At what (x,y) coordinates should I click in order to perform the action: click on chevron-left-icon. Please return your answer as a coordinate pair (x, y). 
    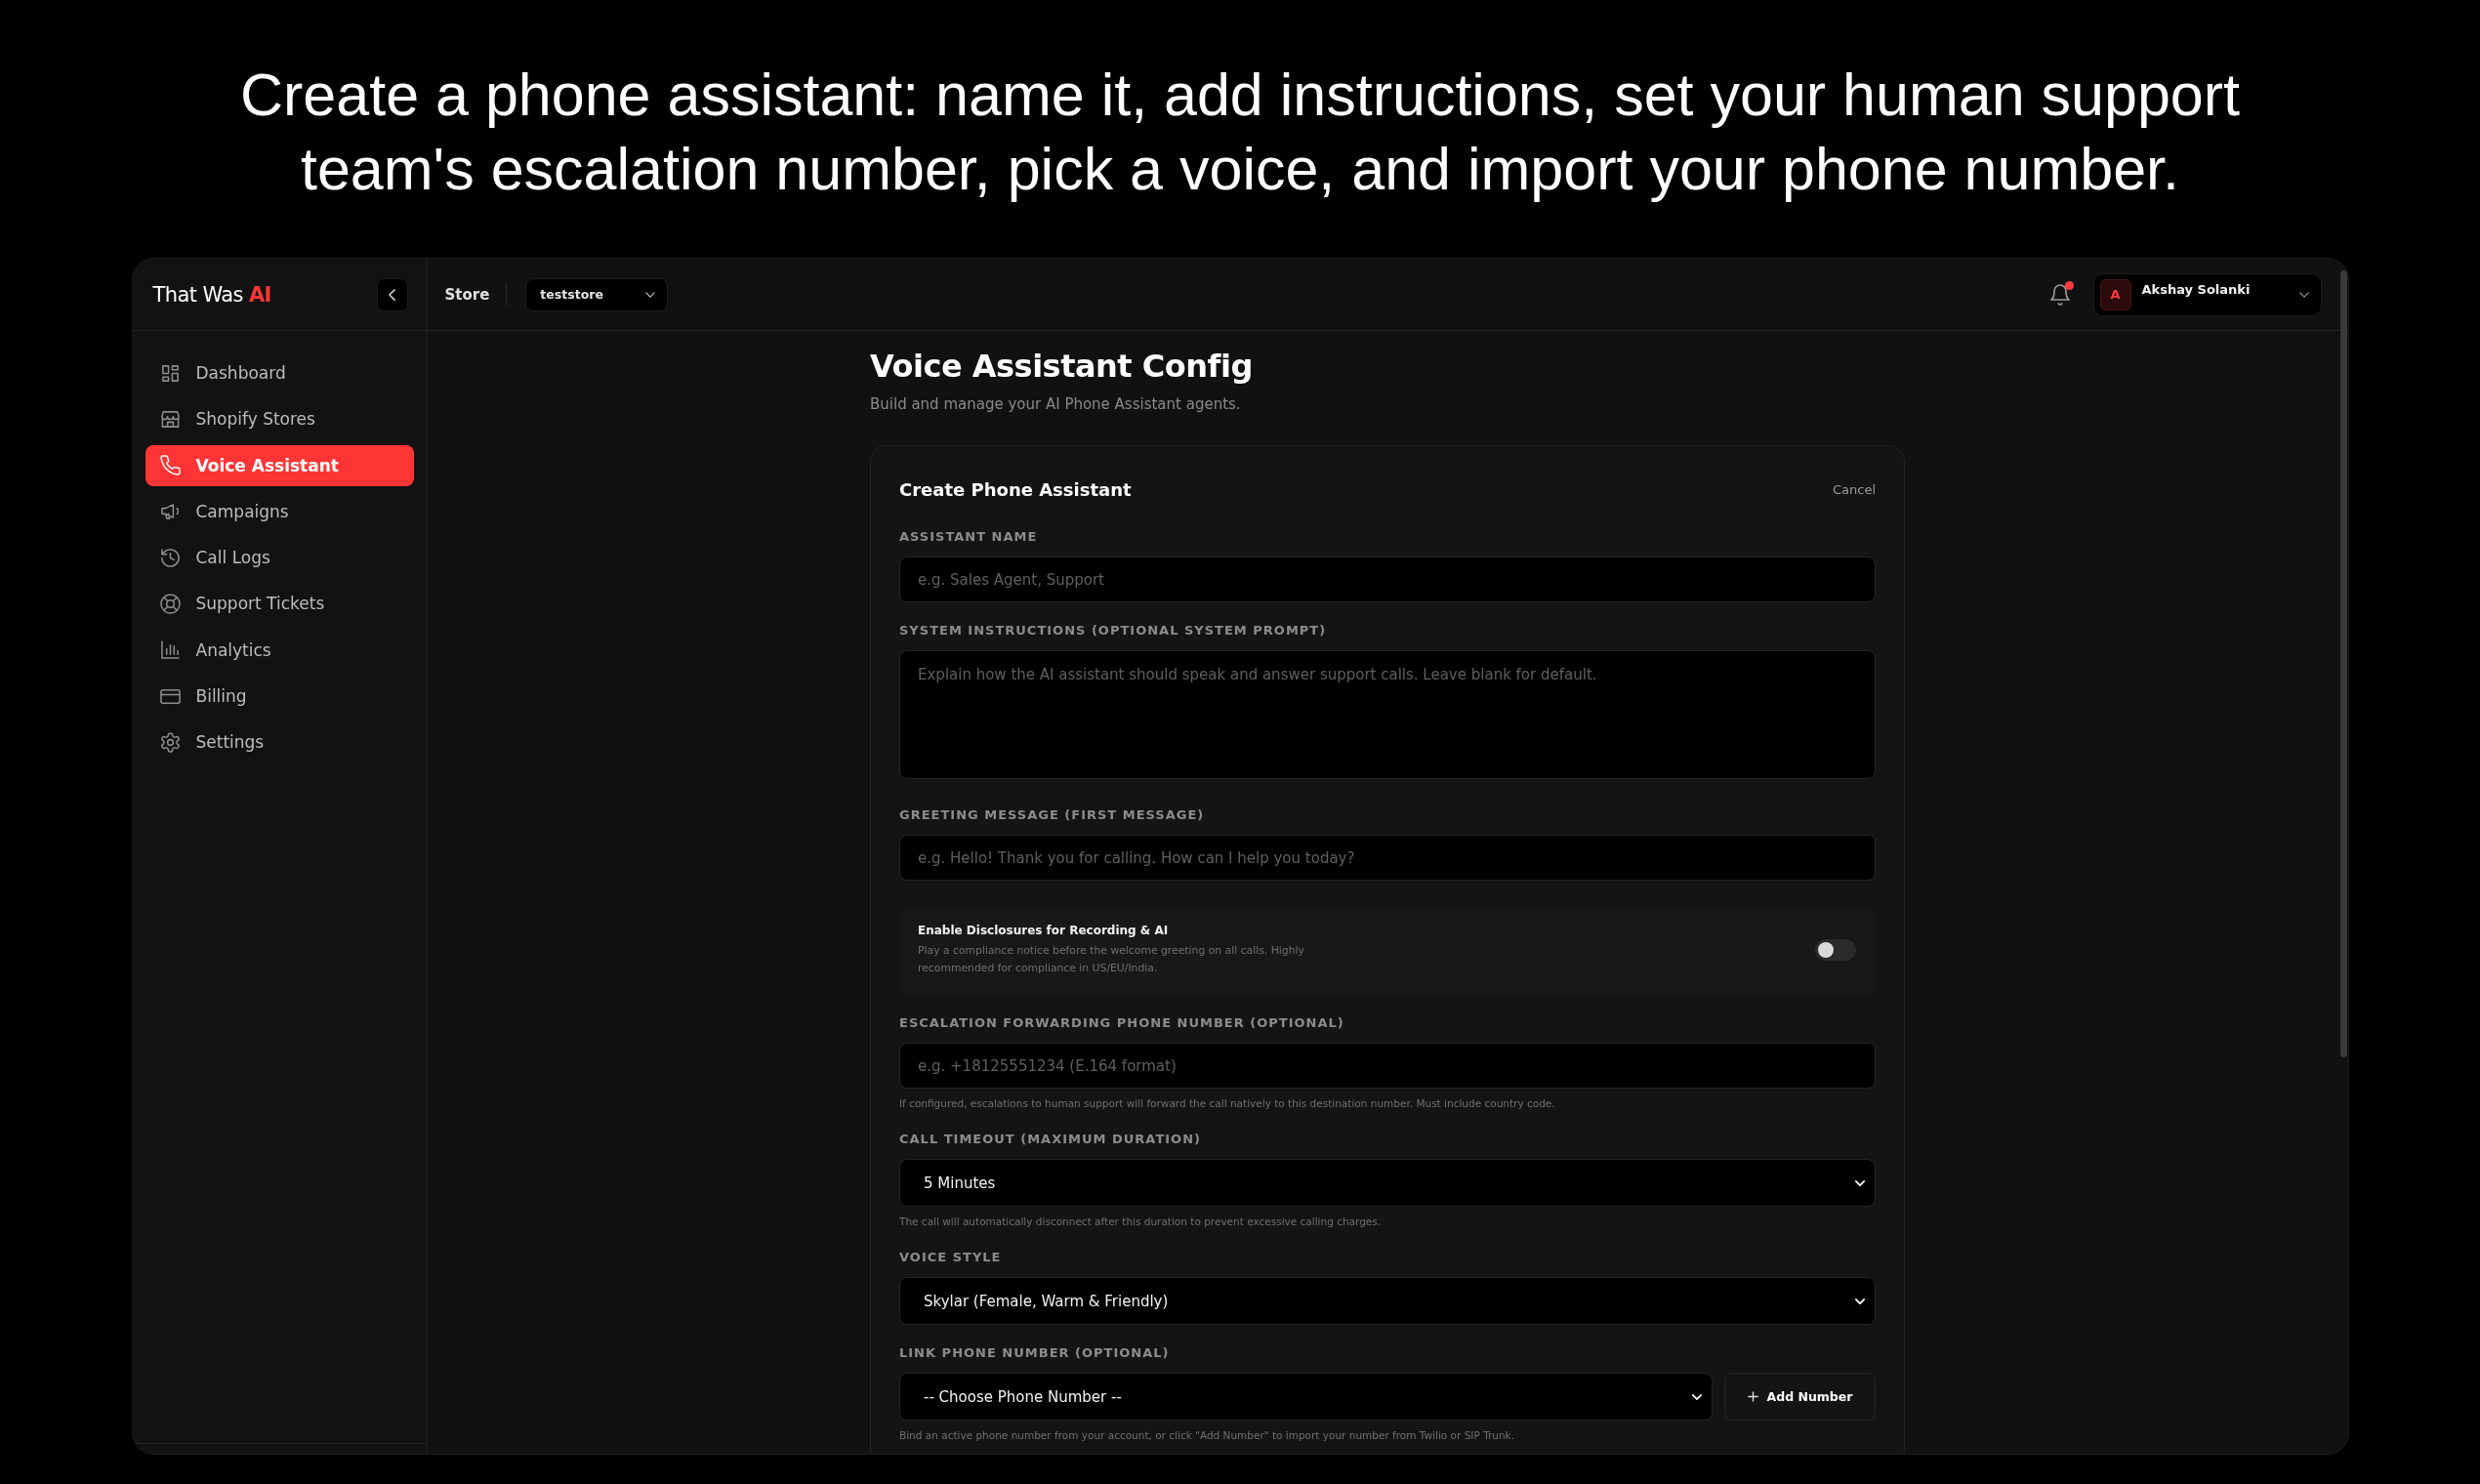
    Looking at the image, I should click on (392, 294).